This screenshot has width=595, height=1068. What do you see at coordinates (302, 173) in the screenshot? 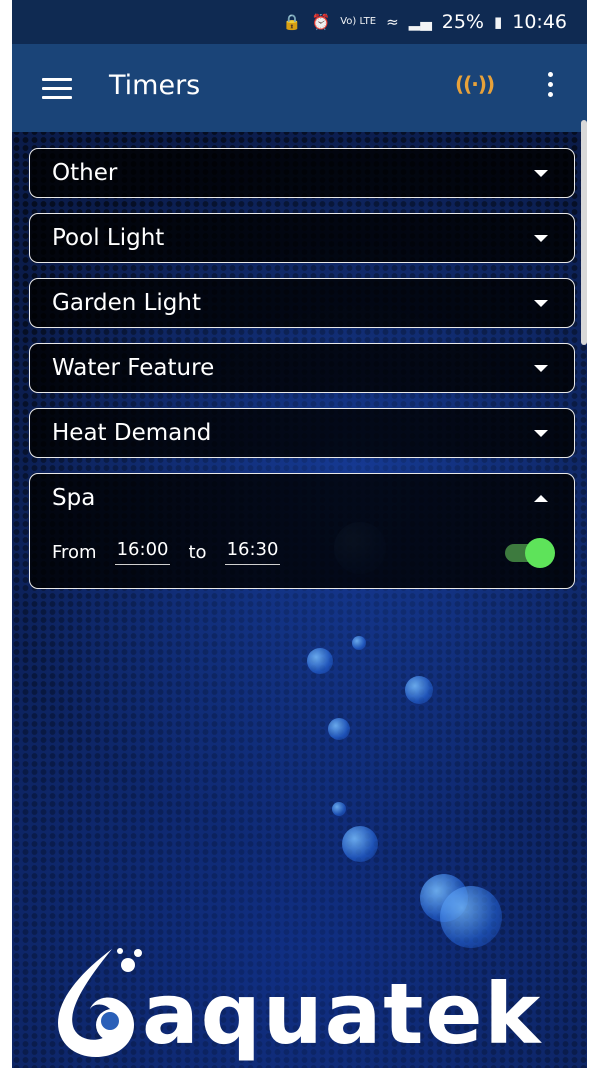
I see `timer-row-other: Other` at bounding box center [302, 173].